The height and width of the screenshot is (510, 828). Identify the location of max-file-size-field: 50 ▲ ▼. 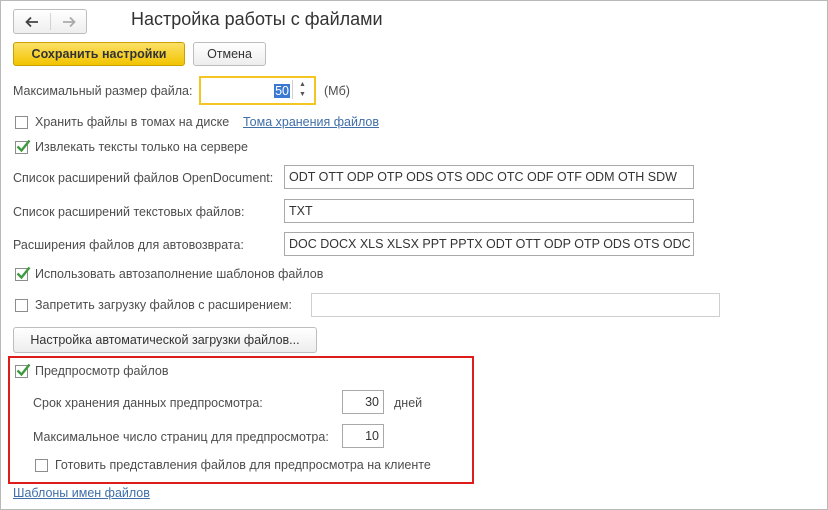
(257, 90).